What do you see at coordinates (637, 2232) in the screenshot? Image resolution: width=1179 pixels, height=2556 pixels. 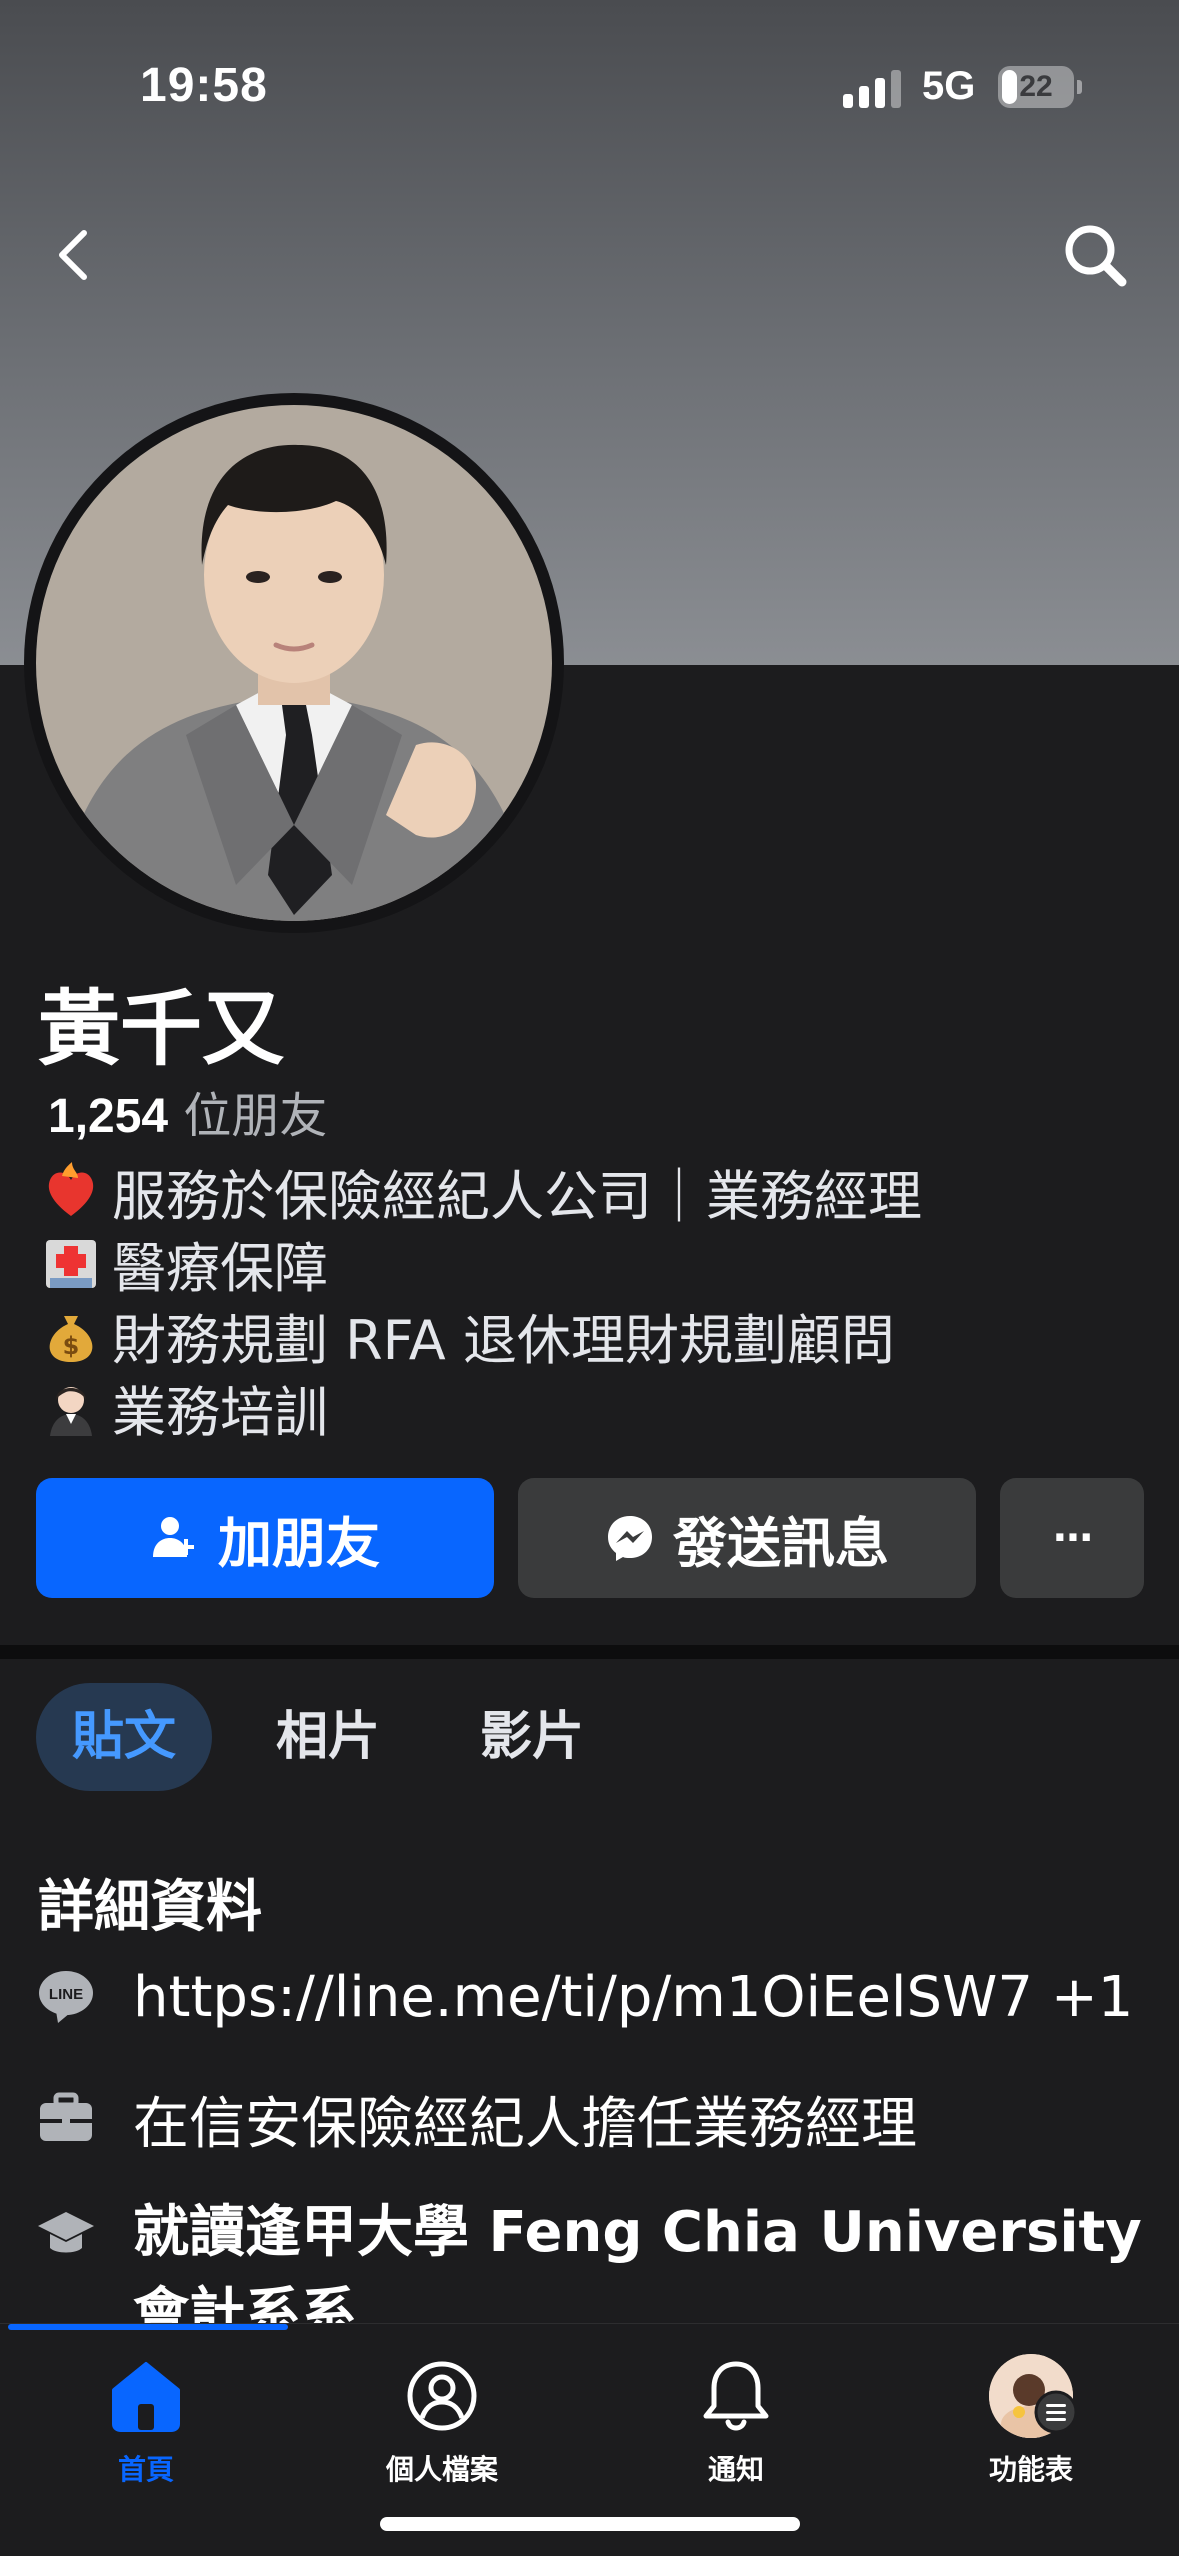 I see `education-line-1: 就讀逢甲大學 Feng Chia University` at bounding box center [637, 2232].